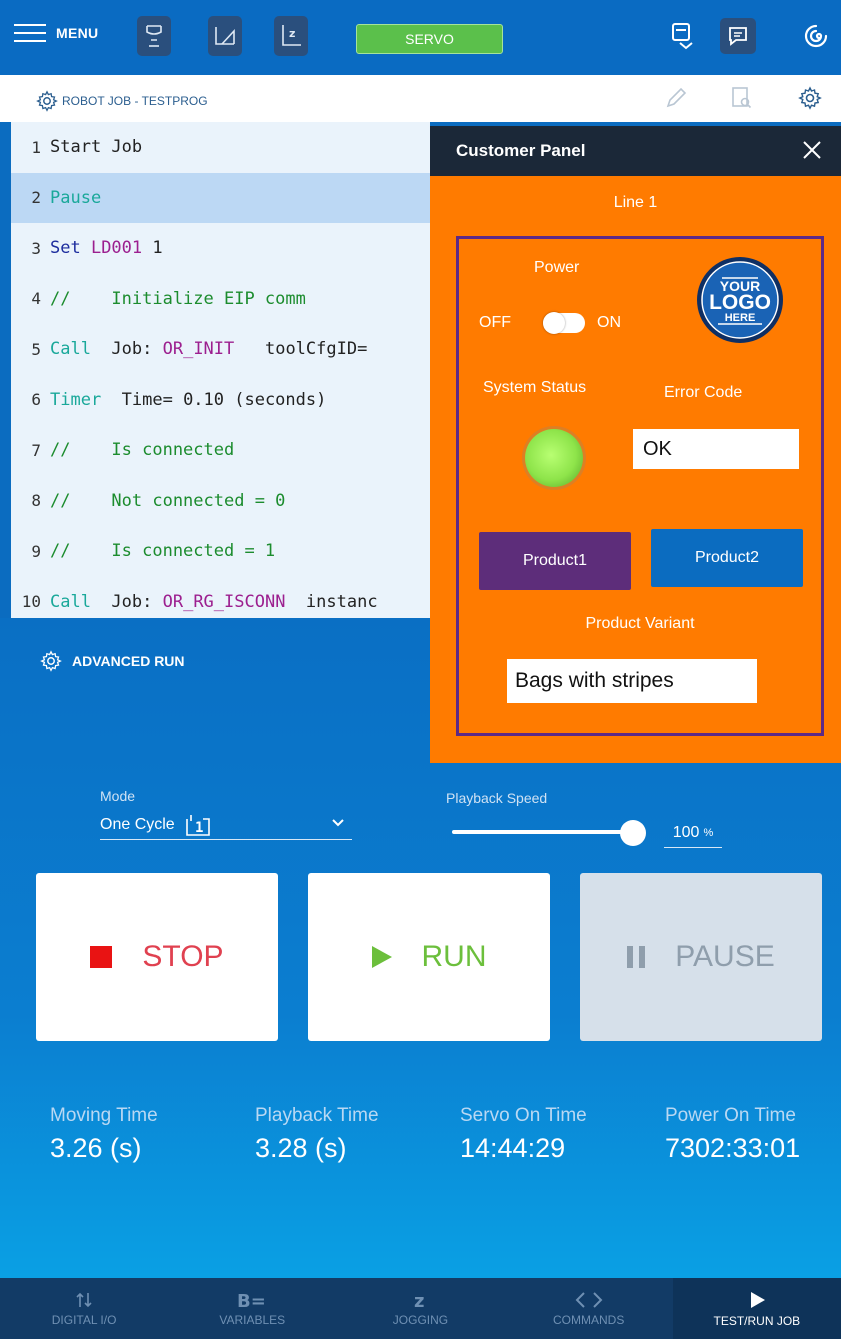  I want to click on system-status-label: System Status, so click(535, 387).